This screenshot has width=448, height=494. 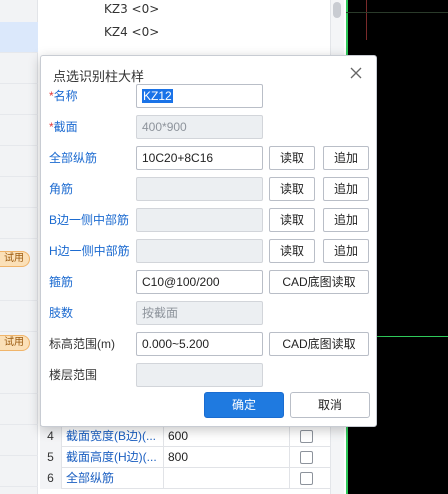 What do you see at coordinates (199, 344) in the screenshot?
I see `elevation-input: 0.000~5.200` at bounding box center [199, 344].